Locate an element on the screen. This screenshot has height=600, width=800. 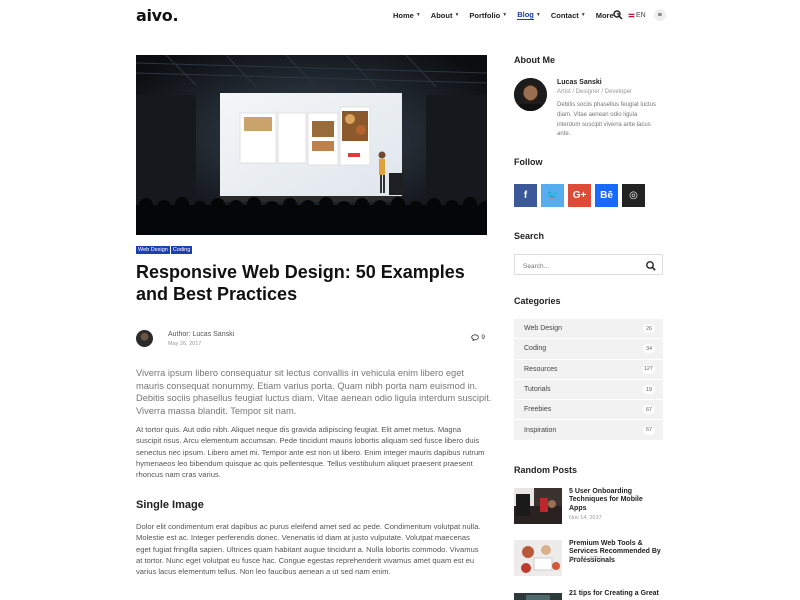
about-name: Lucas Sanski is located at coordinates (579, 82).